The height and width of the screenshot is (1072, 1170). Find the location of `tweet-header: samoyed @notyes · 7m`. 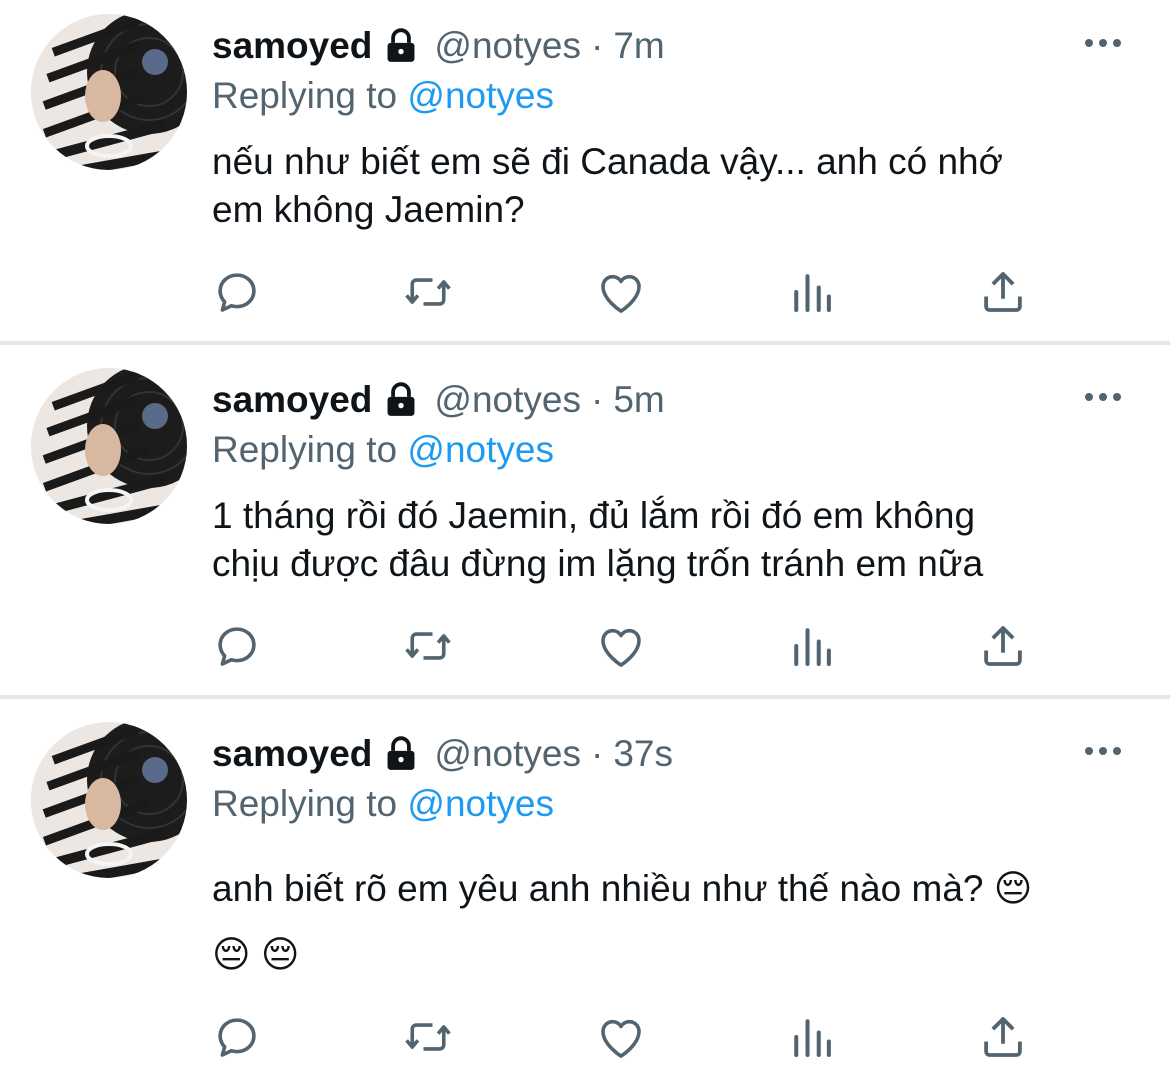

tweet-header: samoyed @notyes · 7m is located at coordinates (438, 46).